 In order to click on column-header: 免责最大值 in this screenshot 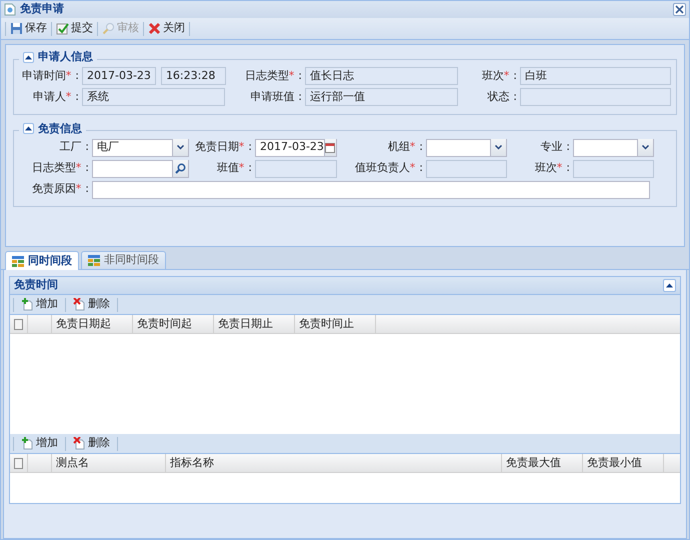, I will do `click(542, 463)`.